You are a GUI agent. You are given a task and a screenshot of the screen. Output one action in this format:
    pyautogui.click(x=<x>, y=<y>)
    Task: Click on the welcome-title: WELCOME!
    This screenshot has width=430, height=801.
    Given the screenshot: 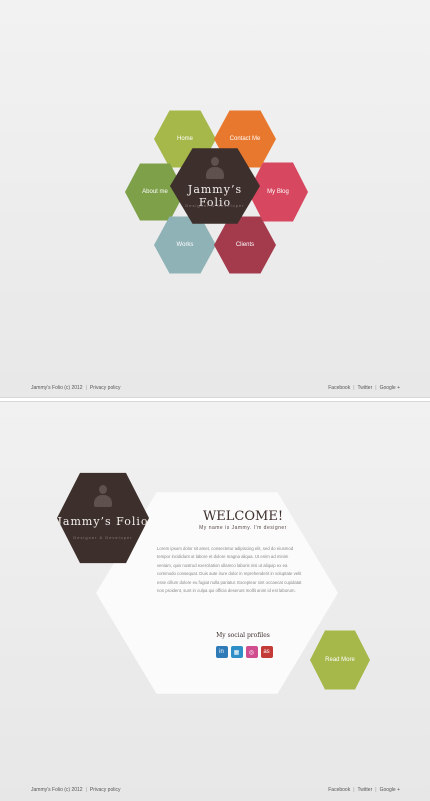 What is the action you would take?
    pyautogui.click(x=243, y=516)
    